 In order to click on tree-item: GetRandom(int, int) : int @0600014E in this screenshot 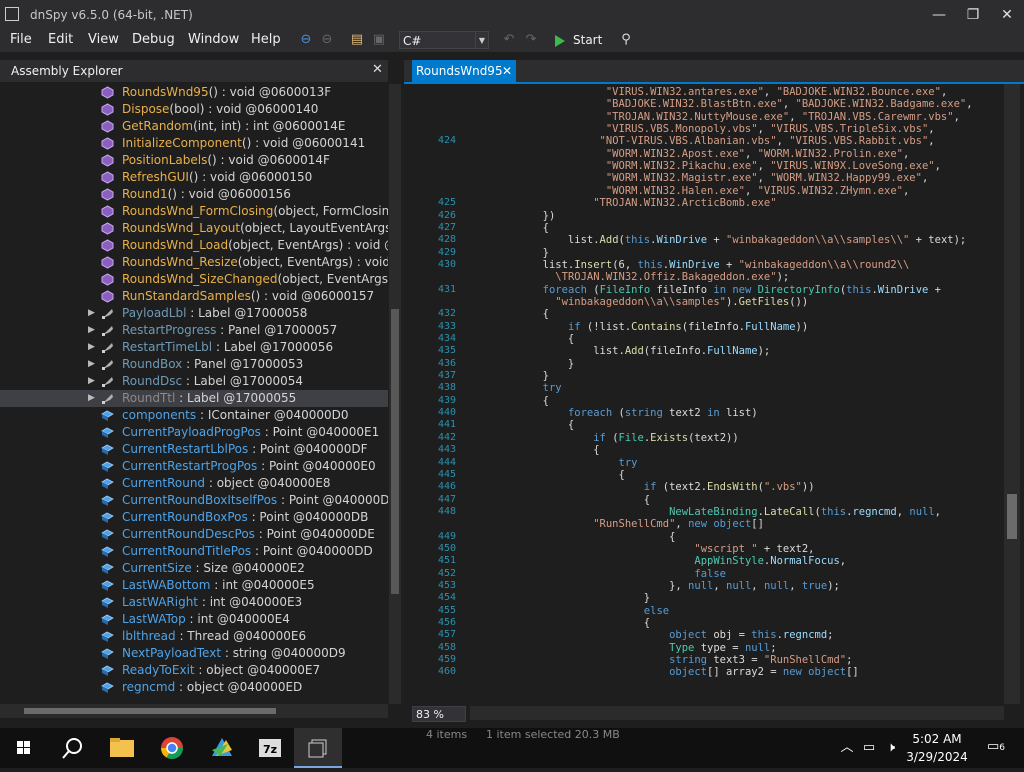, I will do `click(194, 126)`.